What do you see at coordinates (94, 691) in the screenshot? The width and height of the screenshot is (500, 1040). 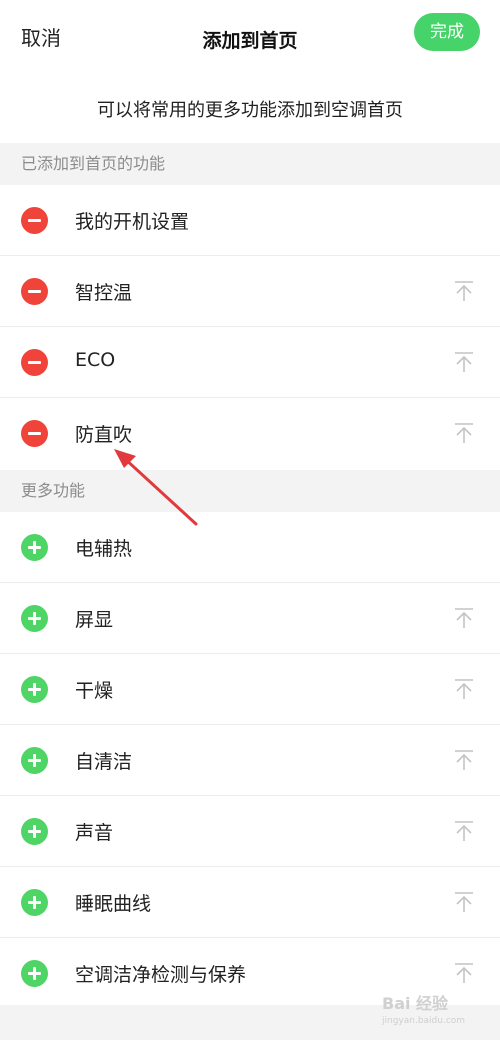 I see `item-label: 干燥` at bounding box center [94, 691].